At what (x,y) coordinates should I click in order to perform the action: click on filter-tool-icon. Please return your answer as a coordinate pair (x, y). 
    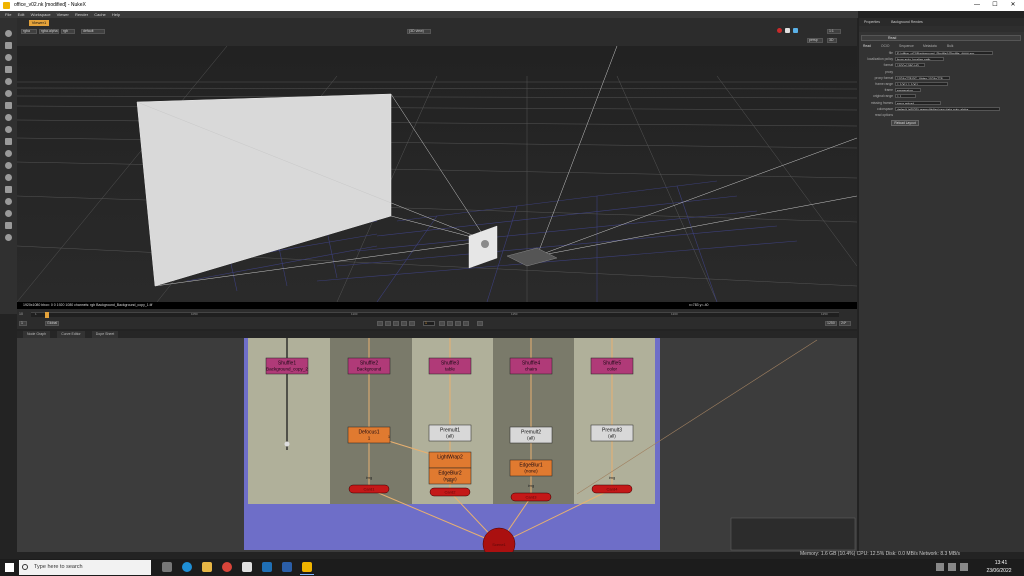
    Looking at the image, I should click on (8, 93).